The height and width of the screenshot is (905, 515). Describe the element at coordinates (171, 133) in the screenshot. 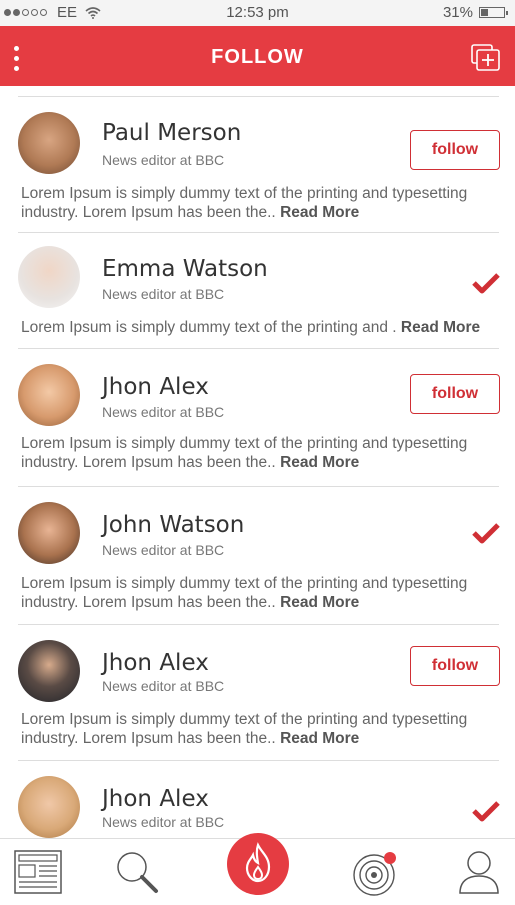

I see `person-name: Paul Merson` at that location.